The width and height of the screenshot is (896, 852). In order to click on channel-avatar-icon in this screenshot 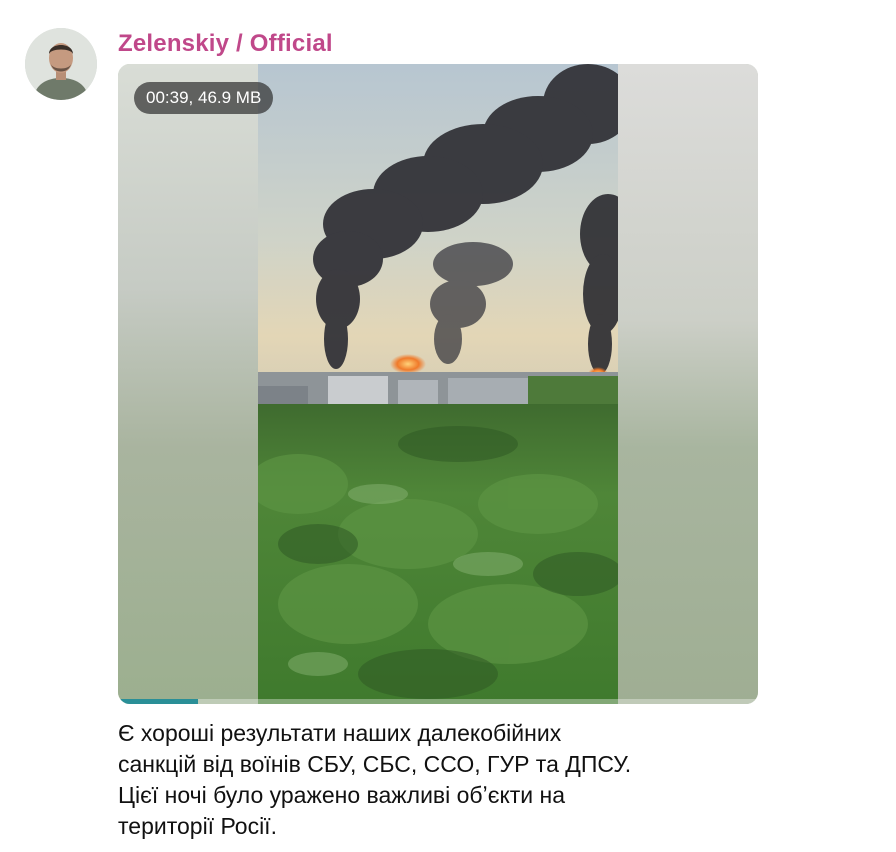, I will do `click(61, 64)`.